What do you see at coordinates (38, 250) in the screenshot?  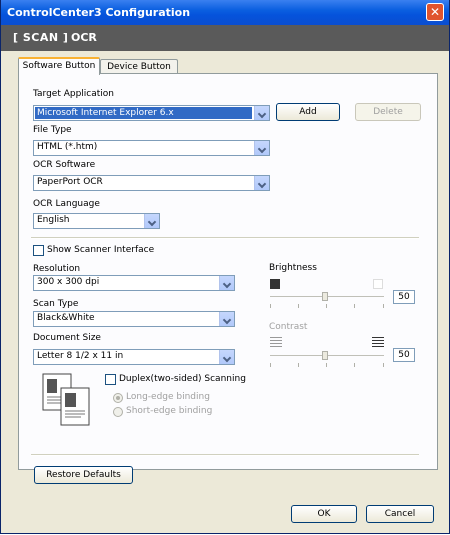 I see `show-scanner-interface-checkbox` at bounding box center [38, 250].